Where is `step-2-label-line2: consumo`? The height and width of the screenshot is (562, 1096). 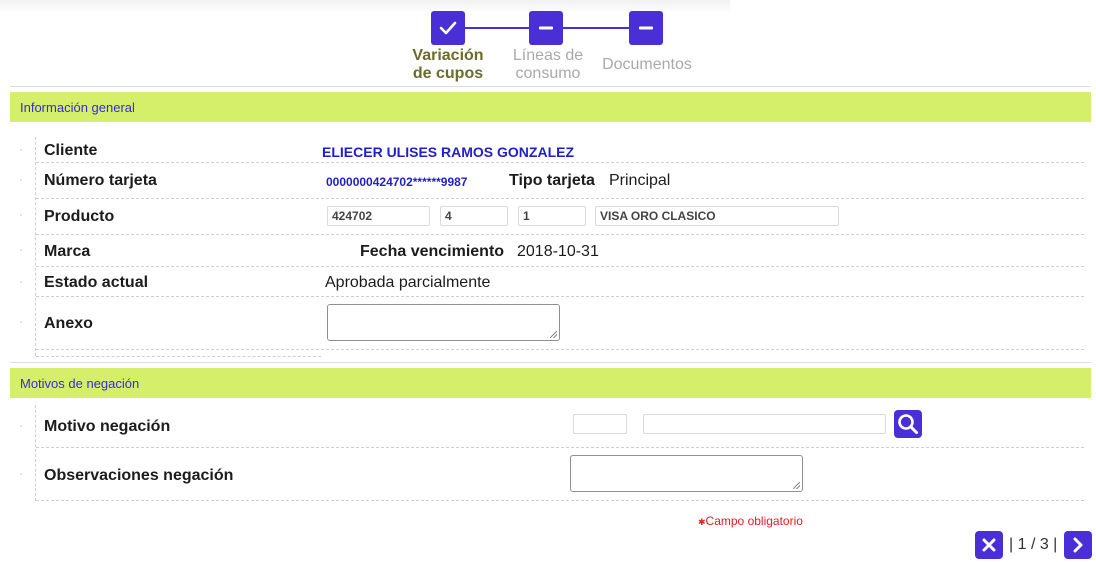 step-2-label-line2: consumo is located at coordinates (548, 73).